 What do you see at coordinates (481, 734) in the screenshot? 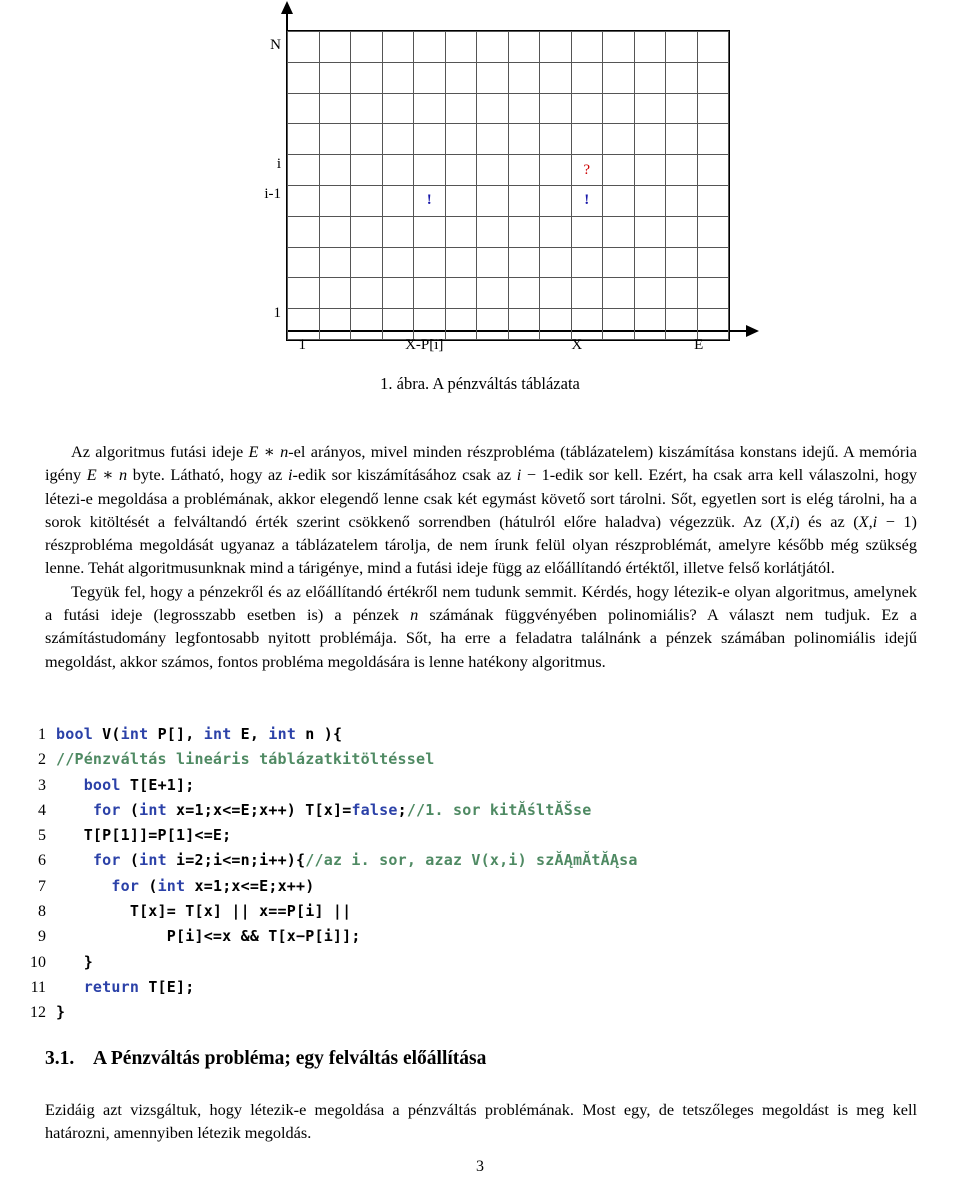
I see `code-line: 1 bool V(int P[], int E, int n ){` at bounding box center [481, 734].